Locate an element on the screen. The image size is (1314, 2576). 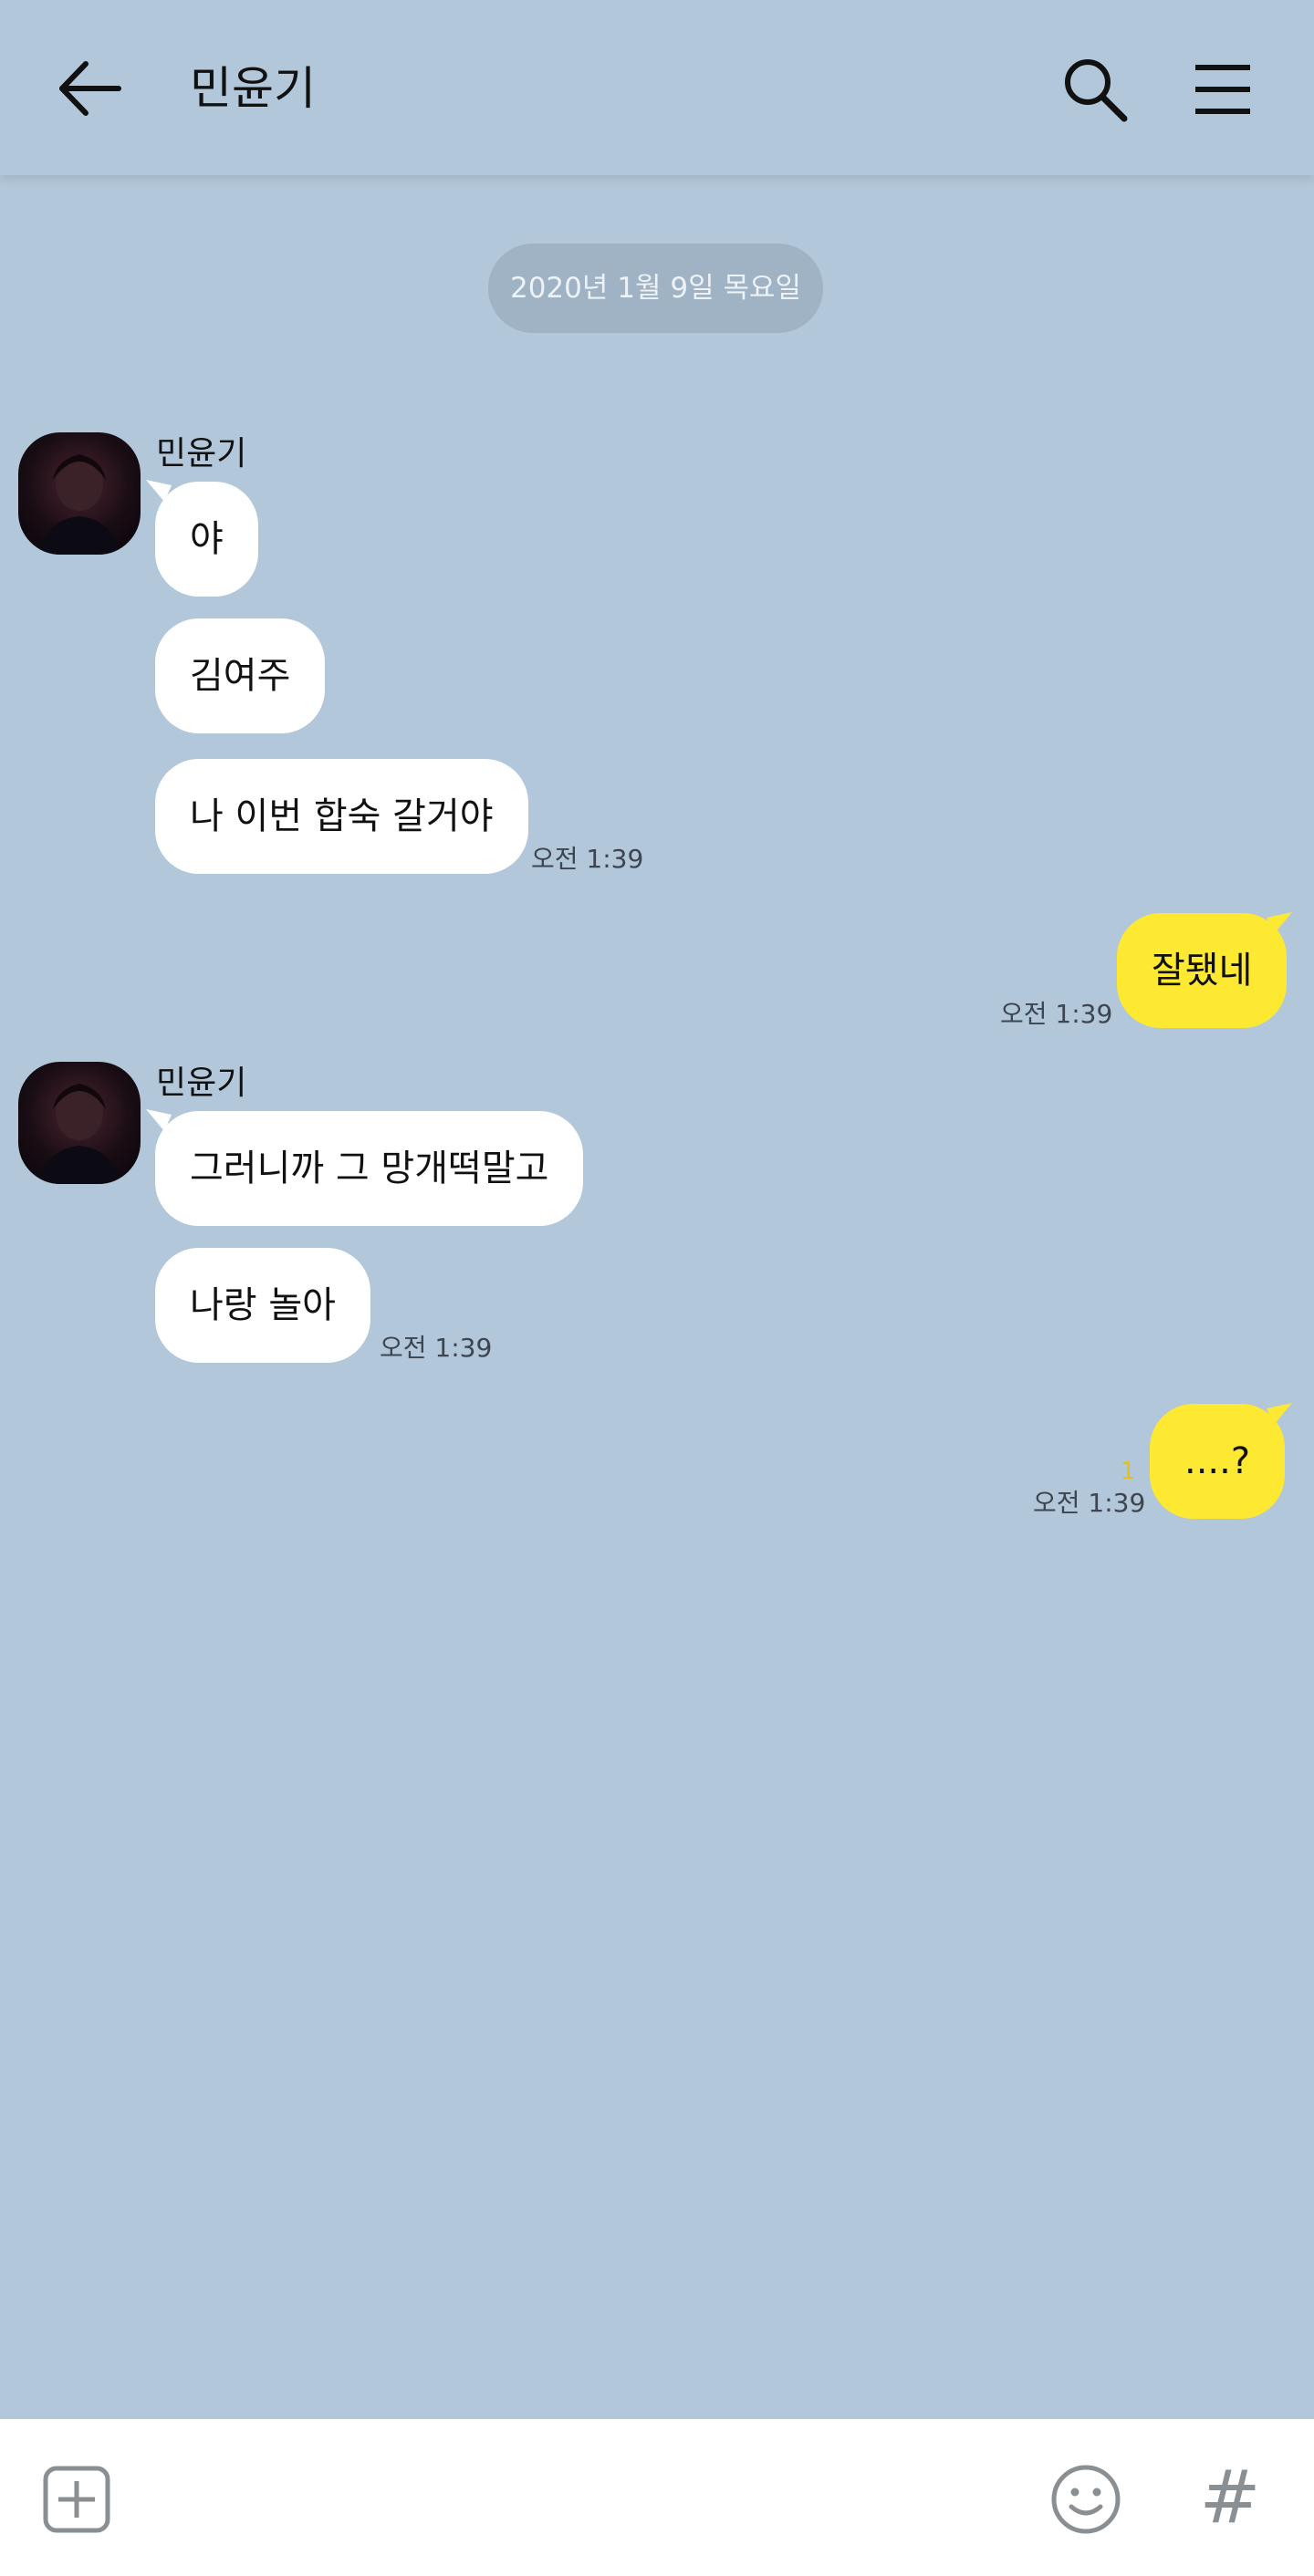
date-divider: 2020년 1월 9일 목요일 is located at coordinates (655, 288).